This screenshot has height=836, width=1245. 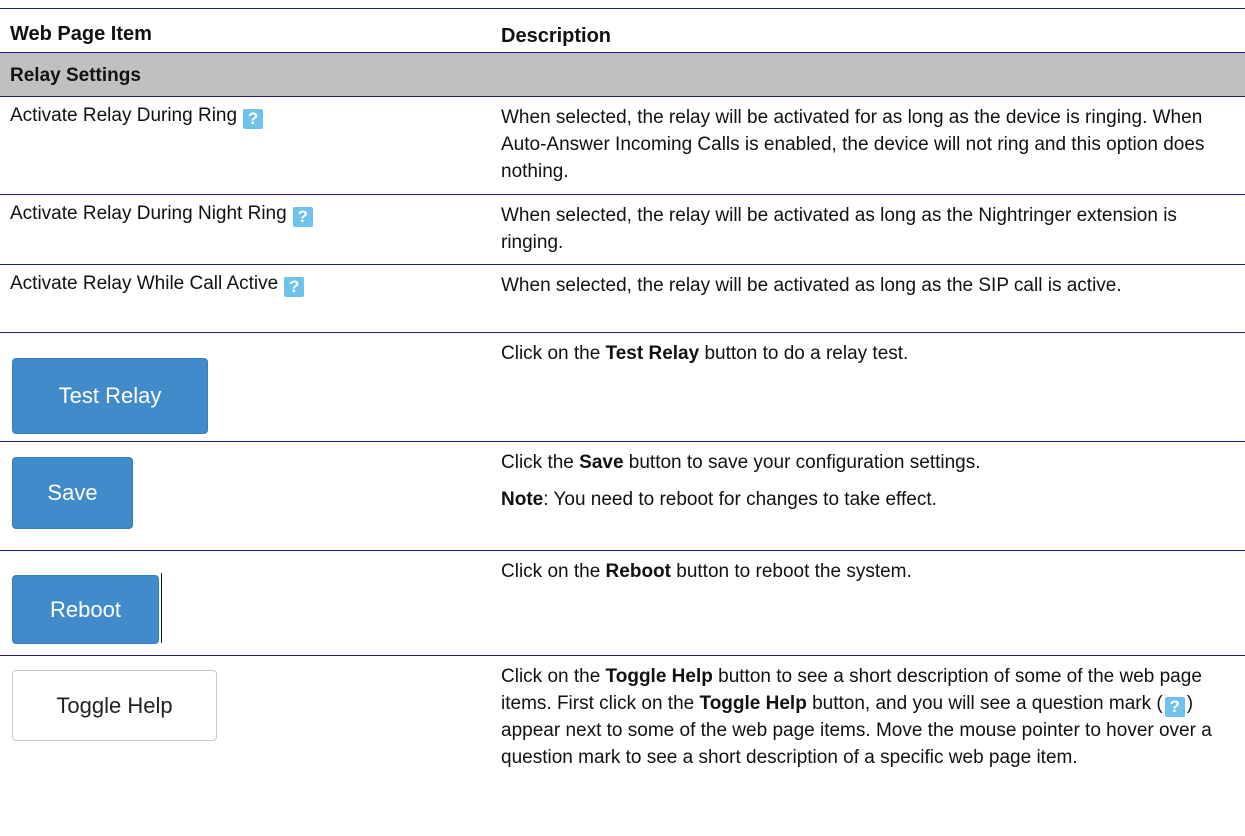 What do you see at coordinates (72, 493) in the screenshot?
I see `save-button: Save` at bounding box center [72, 493].